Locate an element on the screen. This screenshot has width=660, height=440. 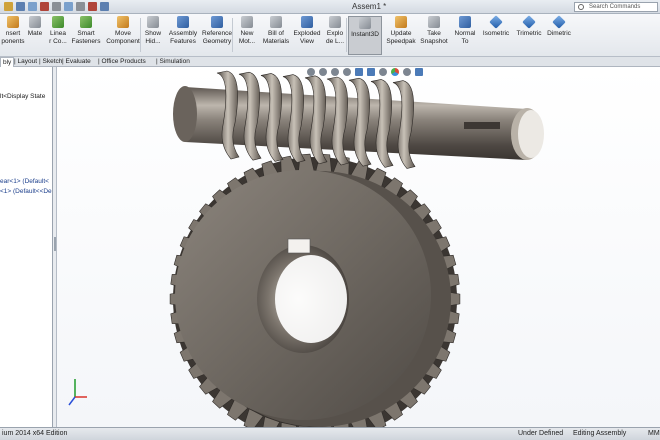
dimetric-button: Dimetric is located at coordinates (559, 35).